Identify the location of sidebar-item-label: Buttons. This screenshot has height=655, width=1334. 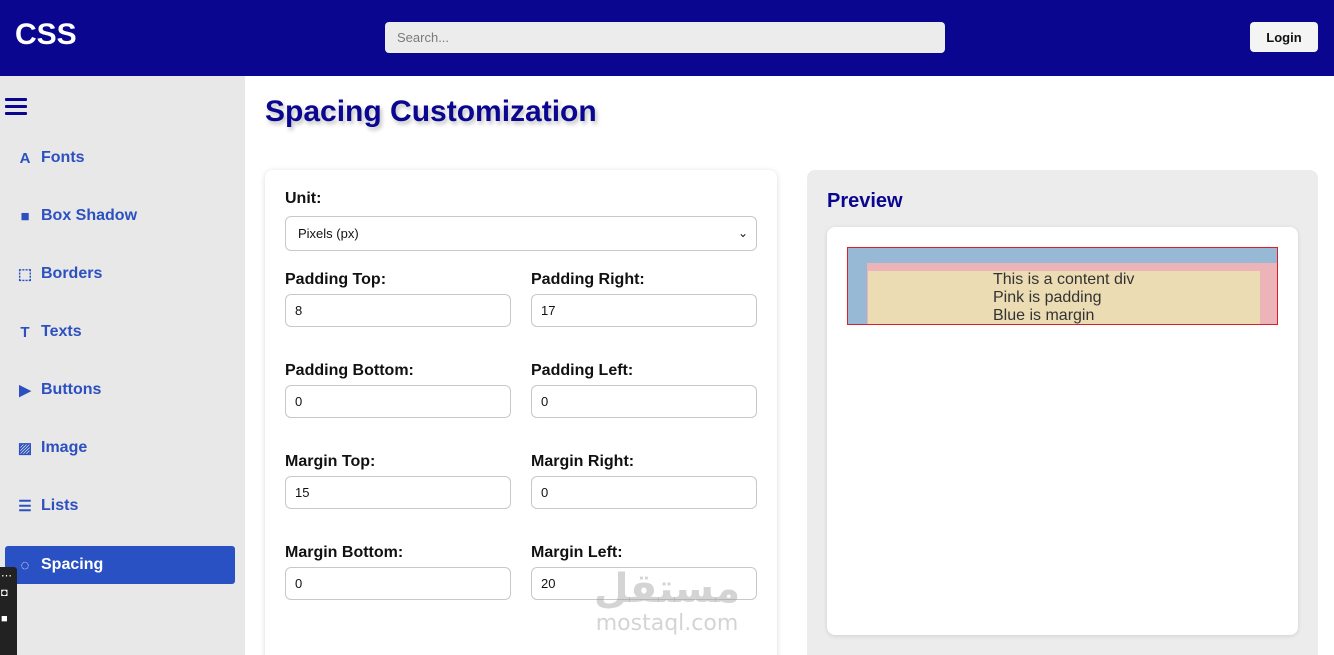
(71, 389).